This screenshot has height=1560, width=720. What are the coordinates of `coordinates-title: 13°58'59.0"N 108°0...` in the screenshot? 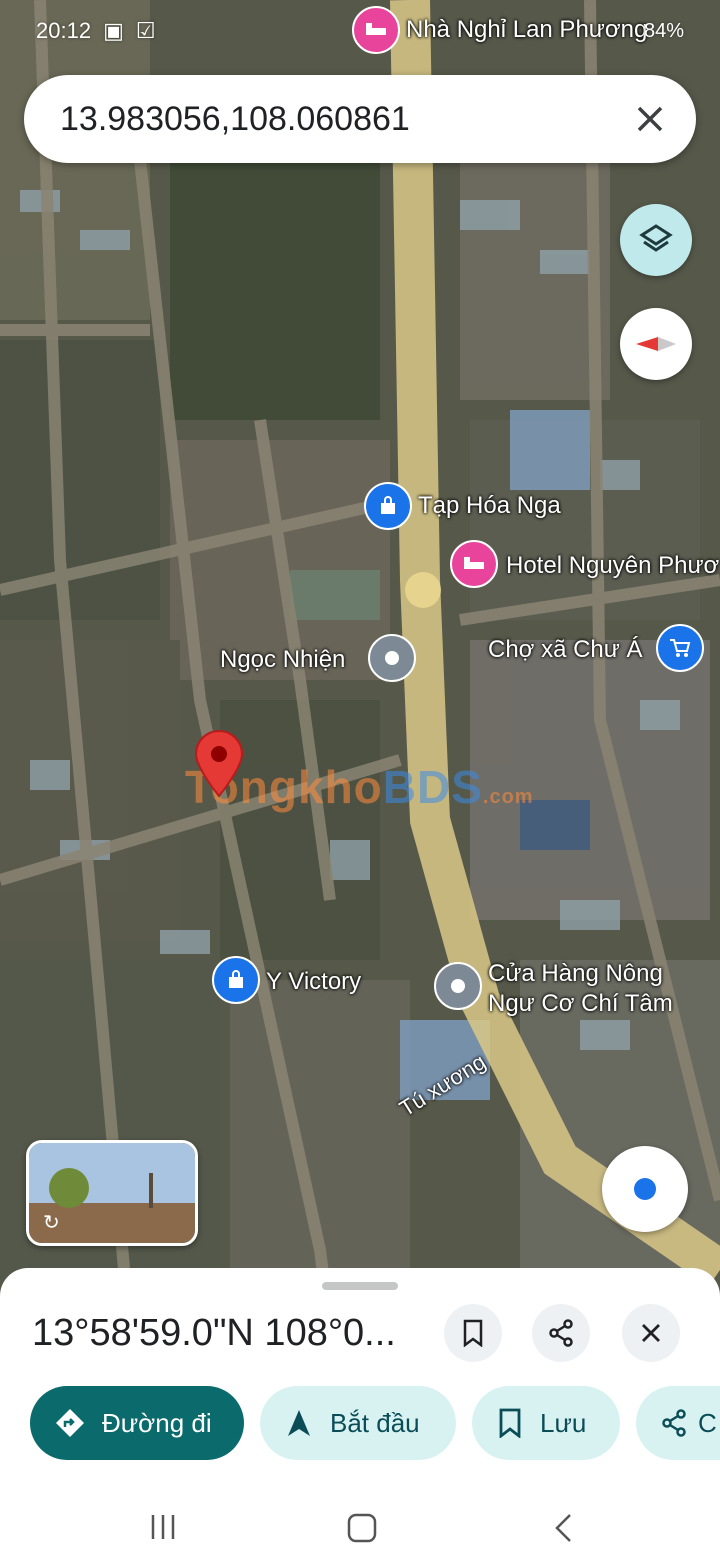 It's located at (214, 1333).